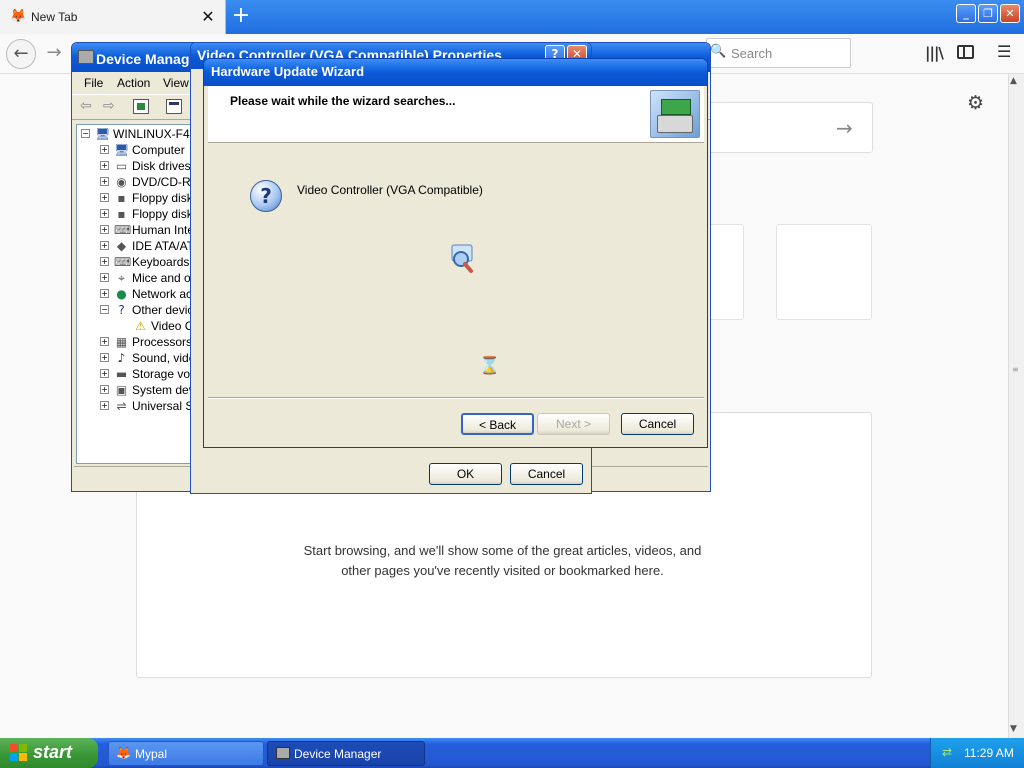 The image size is (1024, 768). I want to click on network-tray-icon: ⇄, so click(950, 752).